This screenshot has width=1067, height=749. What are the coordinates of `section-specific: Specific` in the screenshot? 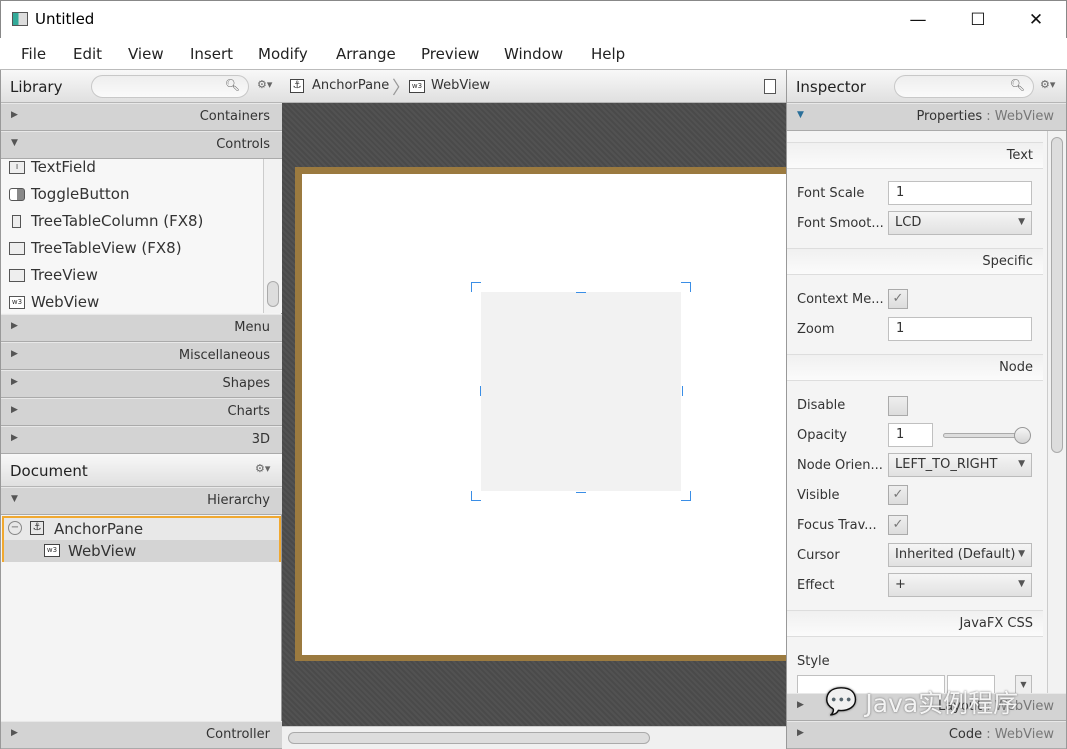 It's located at (915, 261).